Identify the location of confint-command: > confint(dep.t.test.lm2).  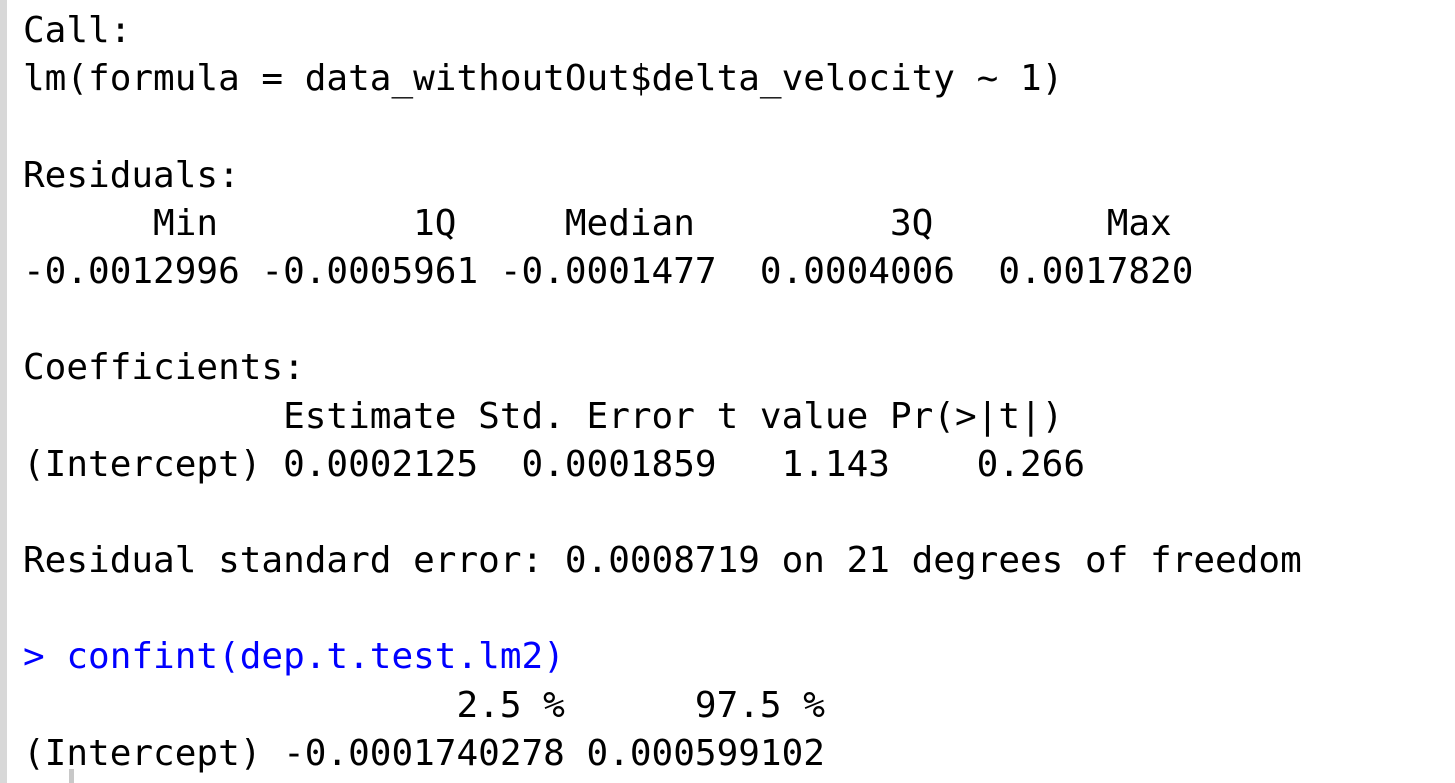
(294, 657).